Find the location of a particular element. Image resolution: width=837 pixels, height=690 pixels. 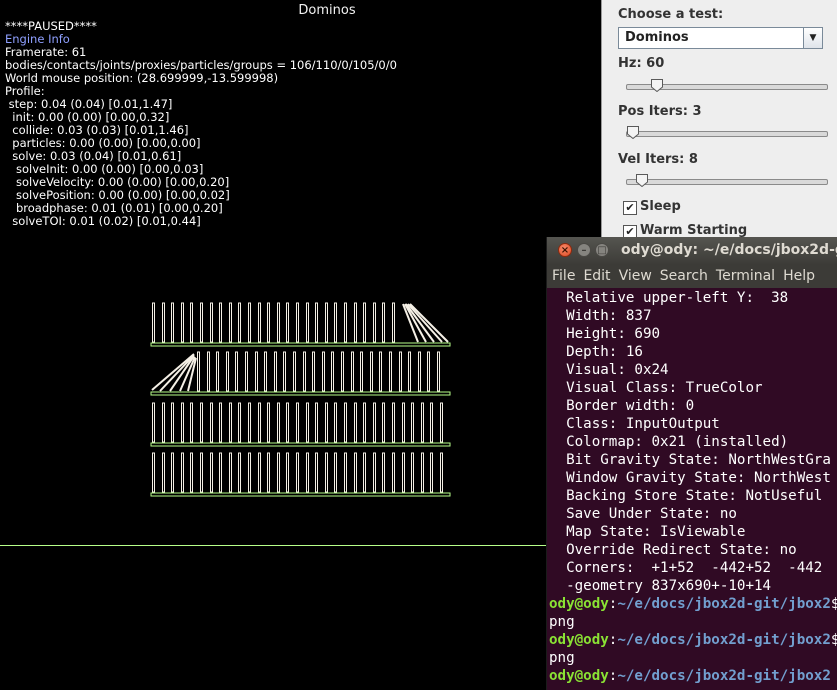

ground-line is located at coordinates (300, 545).